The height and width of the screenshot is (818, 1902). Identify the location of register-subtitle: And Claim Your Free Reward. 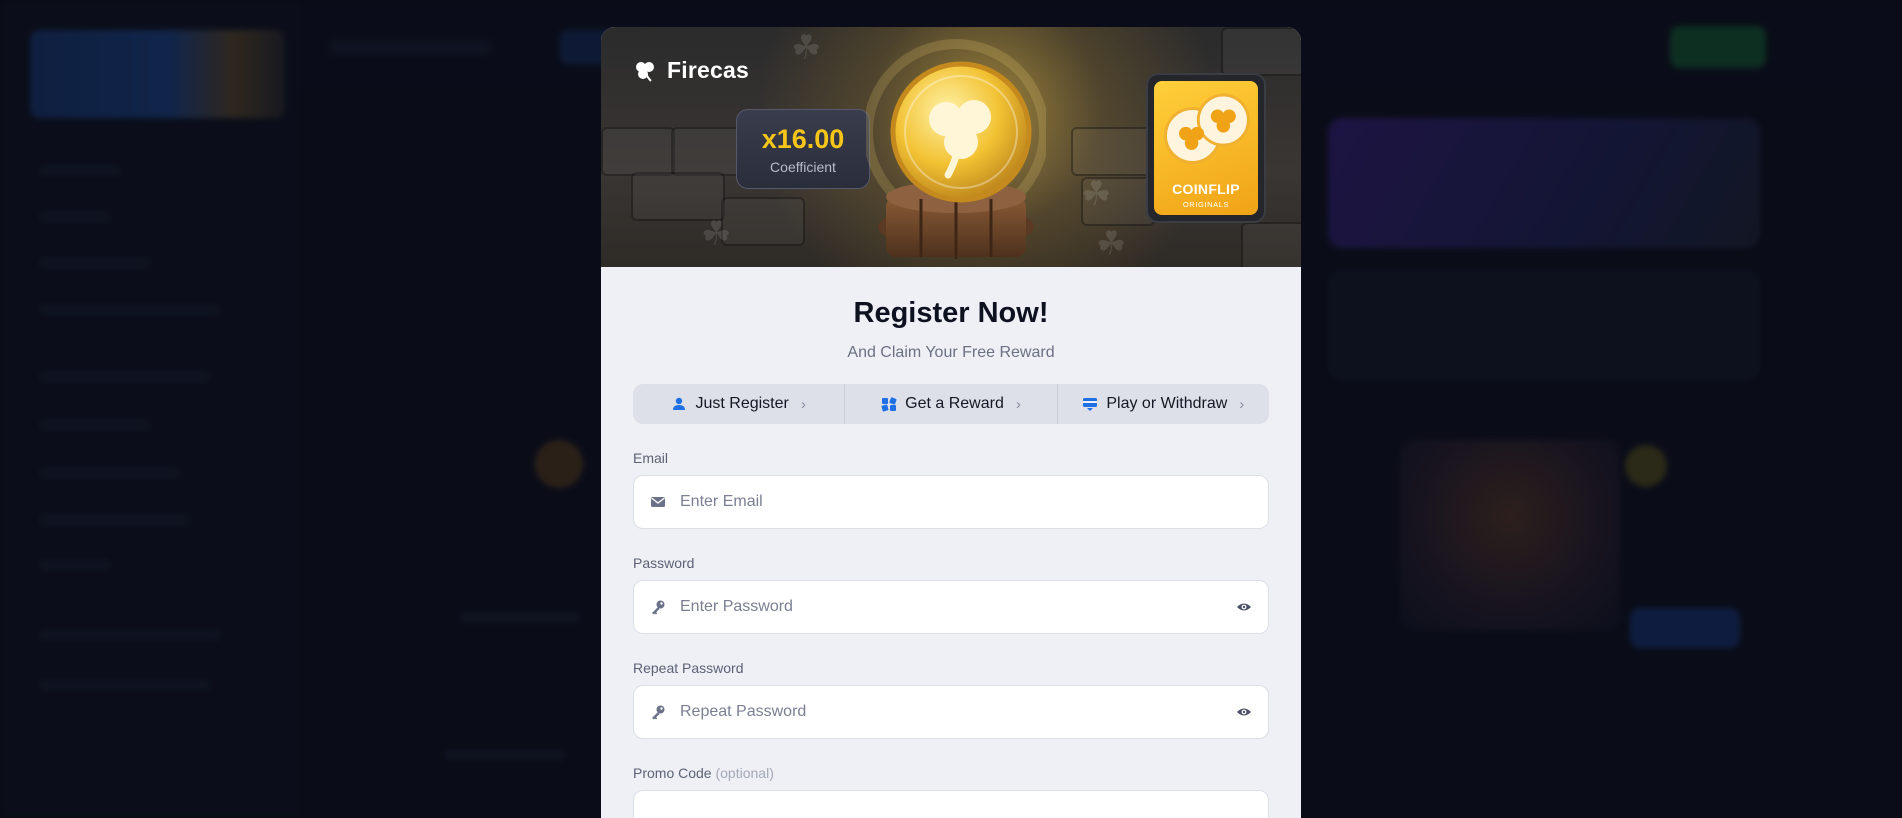
(951, 352).